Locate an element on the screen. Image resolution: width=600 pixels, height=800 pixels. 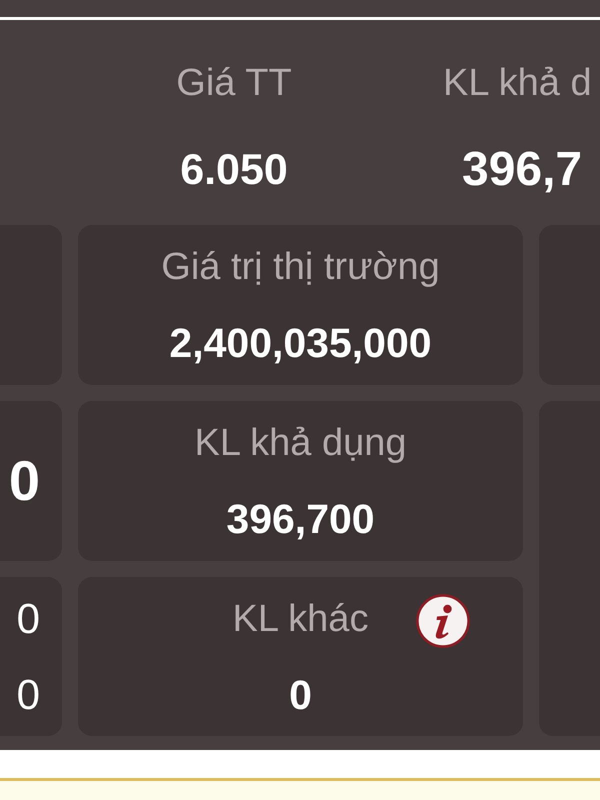
info-icon is located at coordinates (443, 621).